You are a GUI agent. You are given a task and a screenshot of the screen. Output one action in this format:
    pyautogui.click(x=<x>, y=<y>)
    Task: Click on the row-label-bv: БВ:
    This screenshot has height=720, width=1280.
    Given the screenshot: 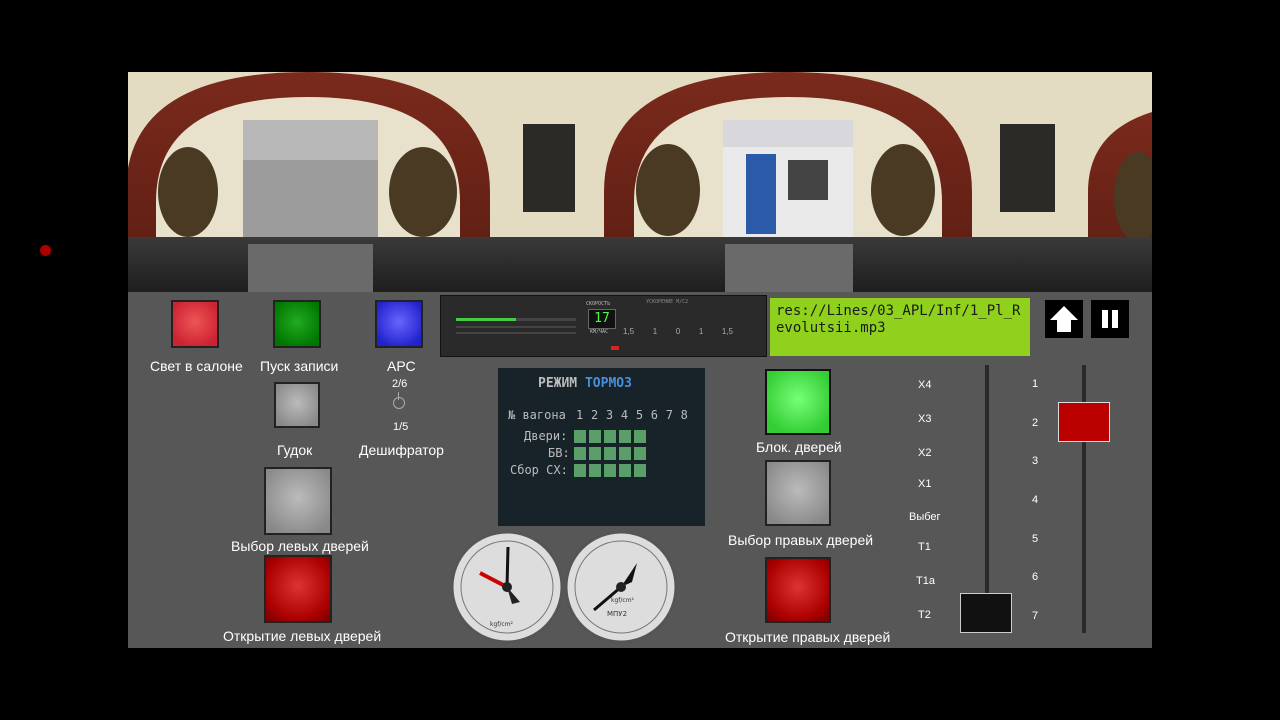 What is the action you would take?
    pyautogui.click(x=559, y=453)
    